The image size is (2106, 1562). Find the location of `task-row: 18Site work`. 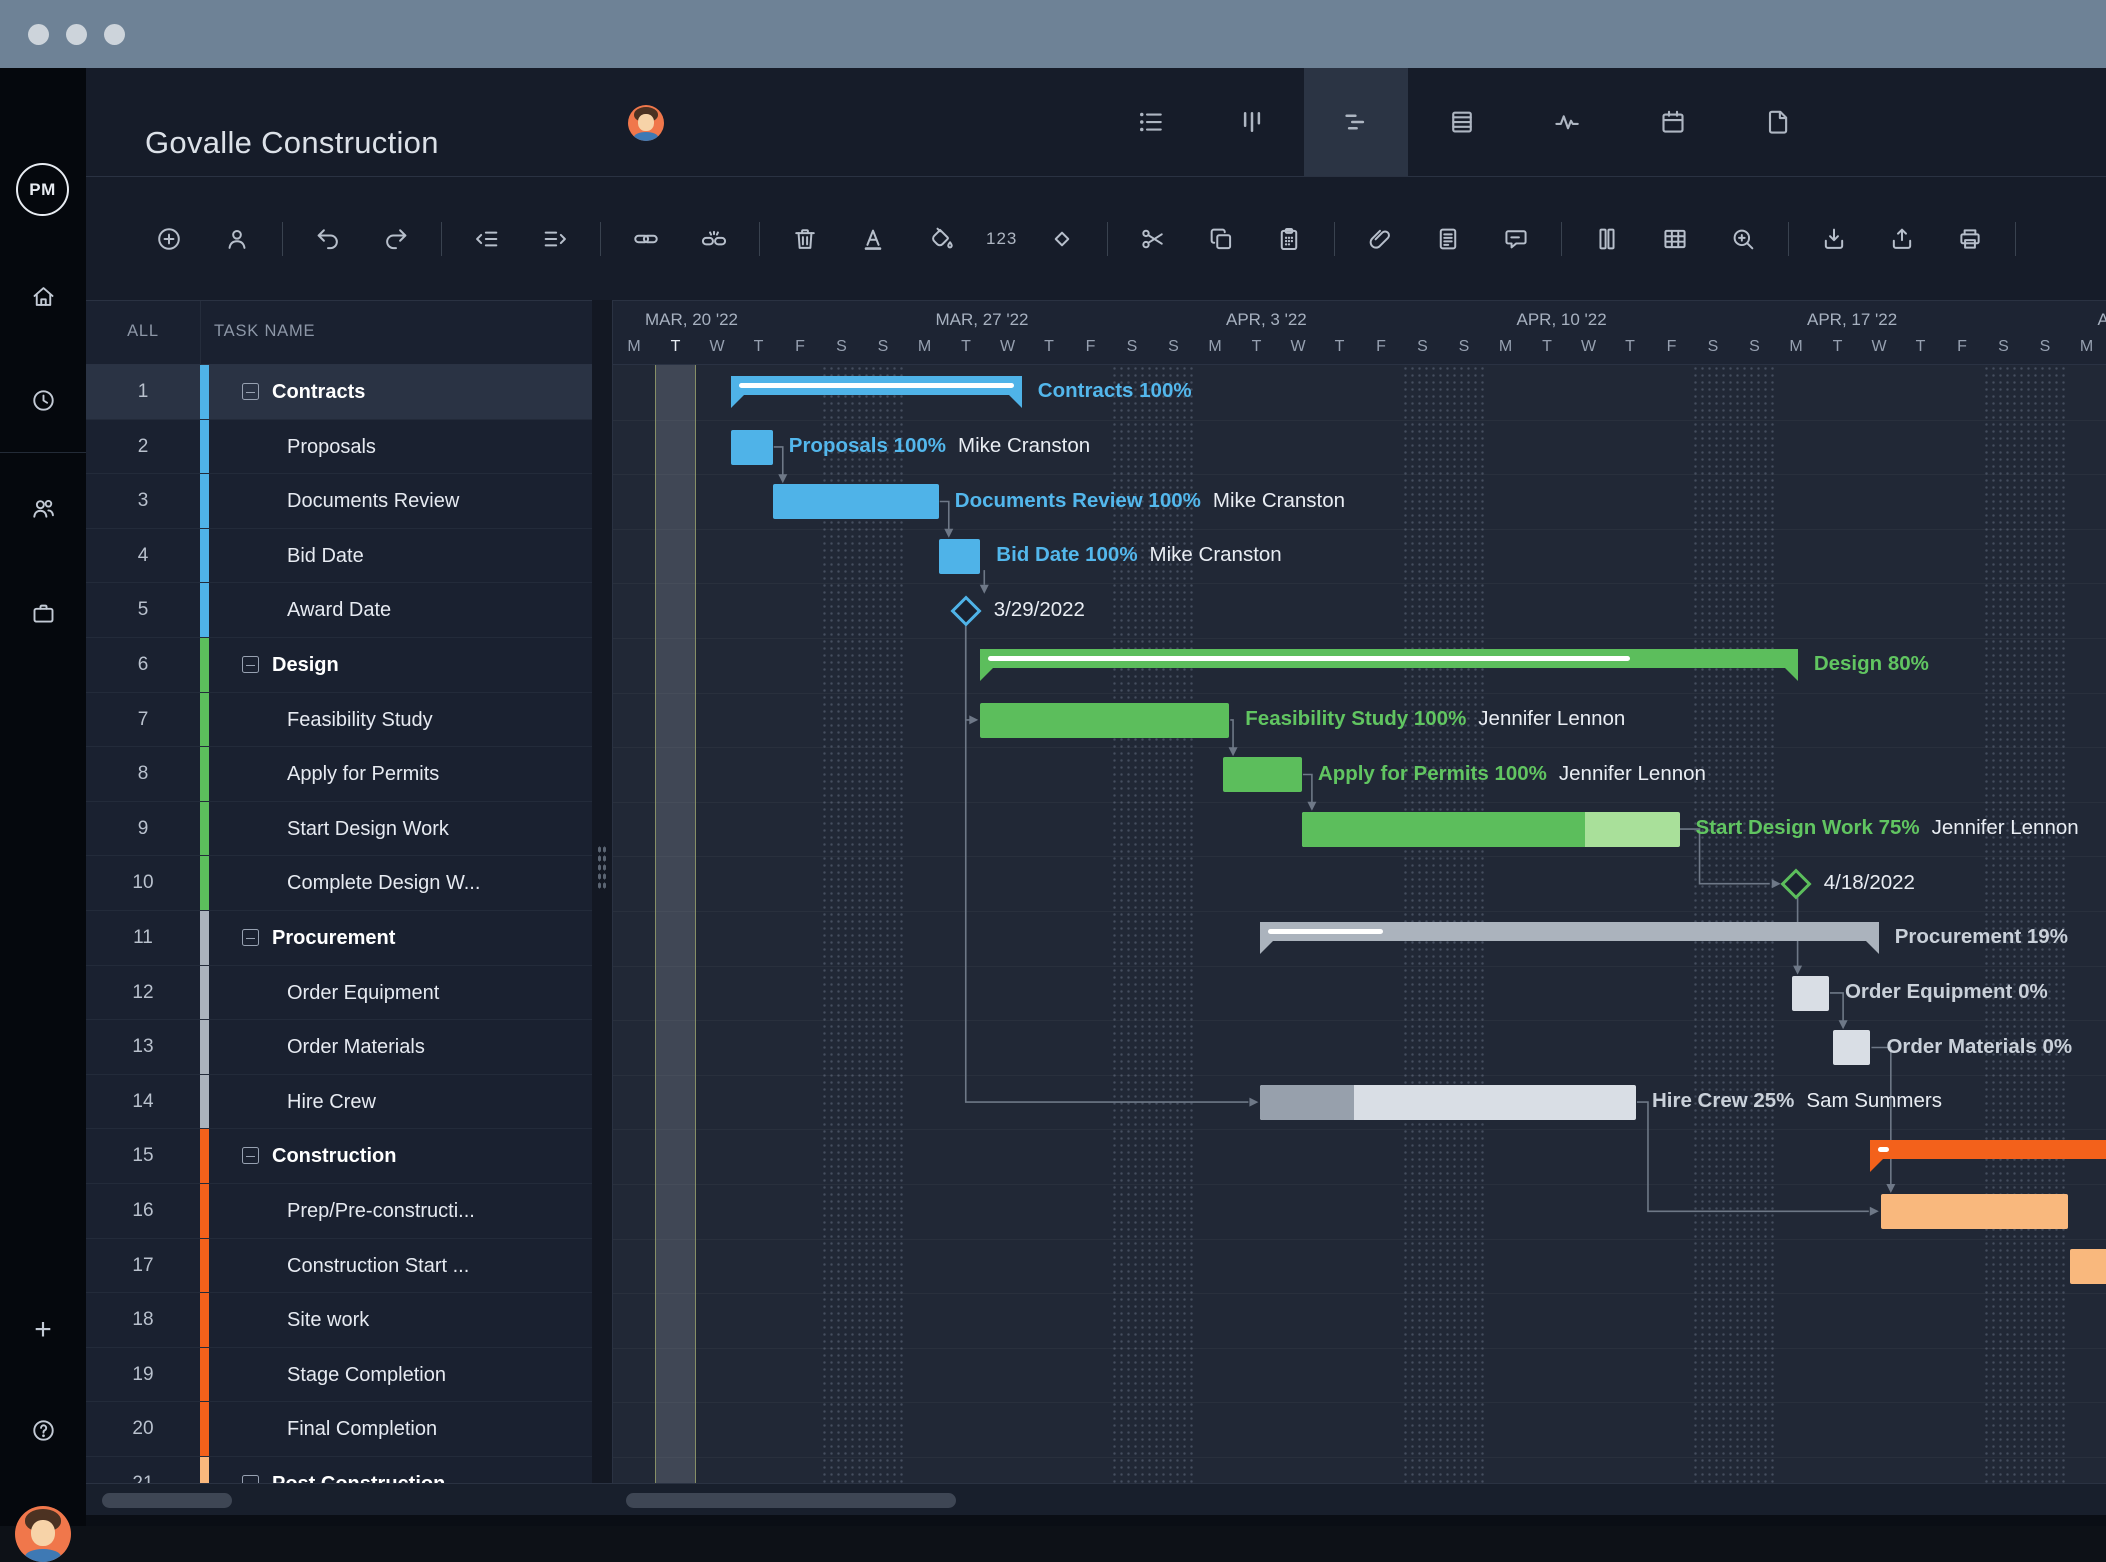

task-row: 18Site work is located at coordinates (339, 1320).